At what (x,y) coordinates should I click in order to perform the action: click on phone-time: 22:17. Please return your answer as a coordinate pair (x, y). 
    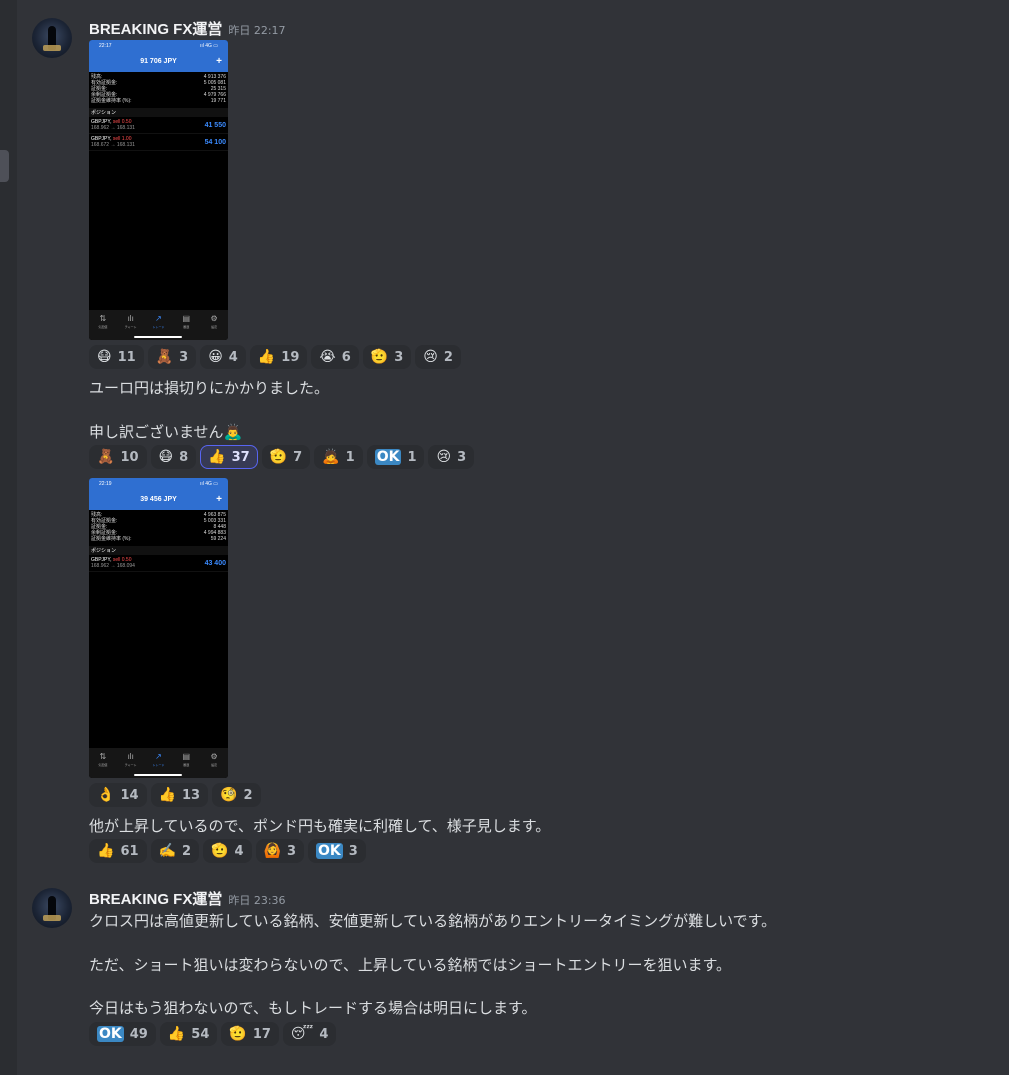
    Looking at the image, I should click on (105, 45).